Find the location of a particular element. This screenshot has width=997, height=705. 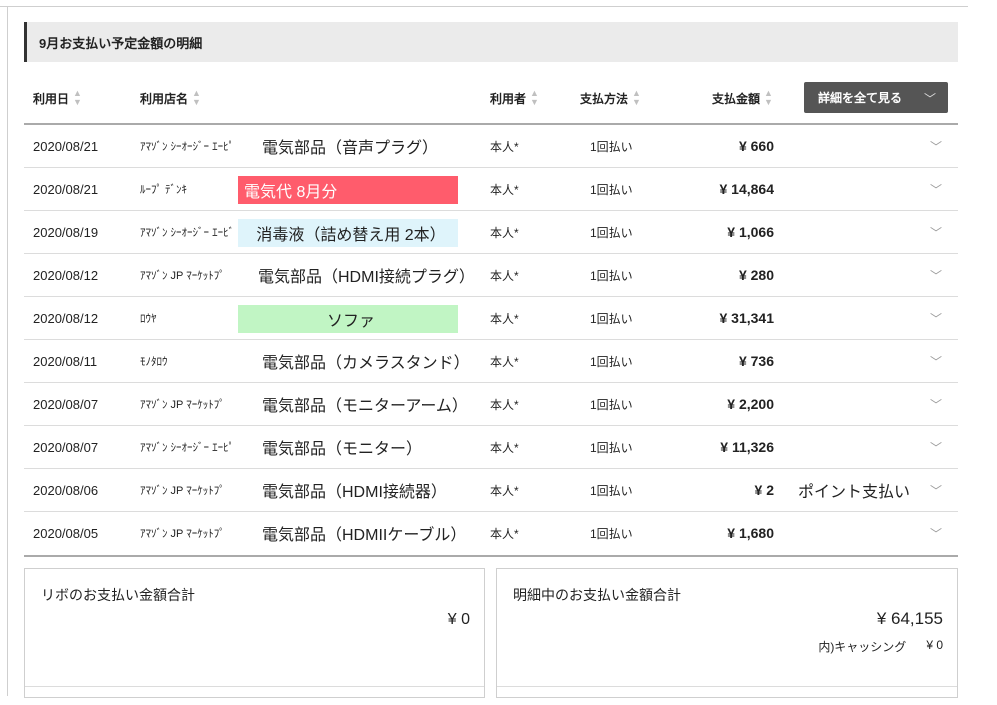

frame-left-border is located at coordinates (7, 351).